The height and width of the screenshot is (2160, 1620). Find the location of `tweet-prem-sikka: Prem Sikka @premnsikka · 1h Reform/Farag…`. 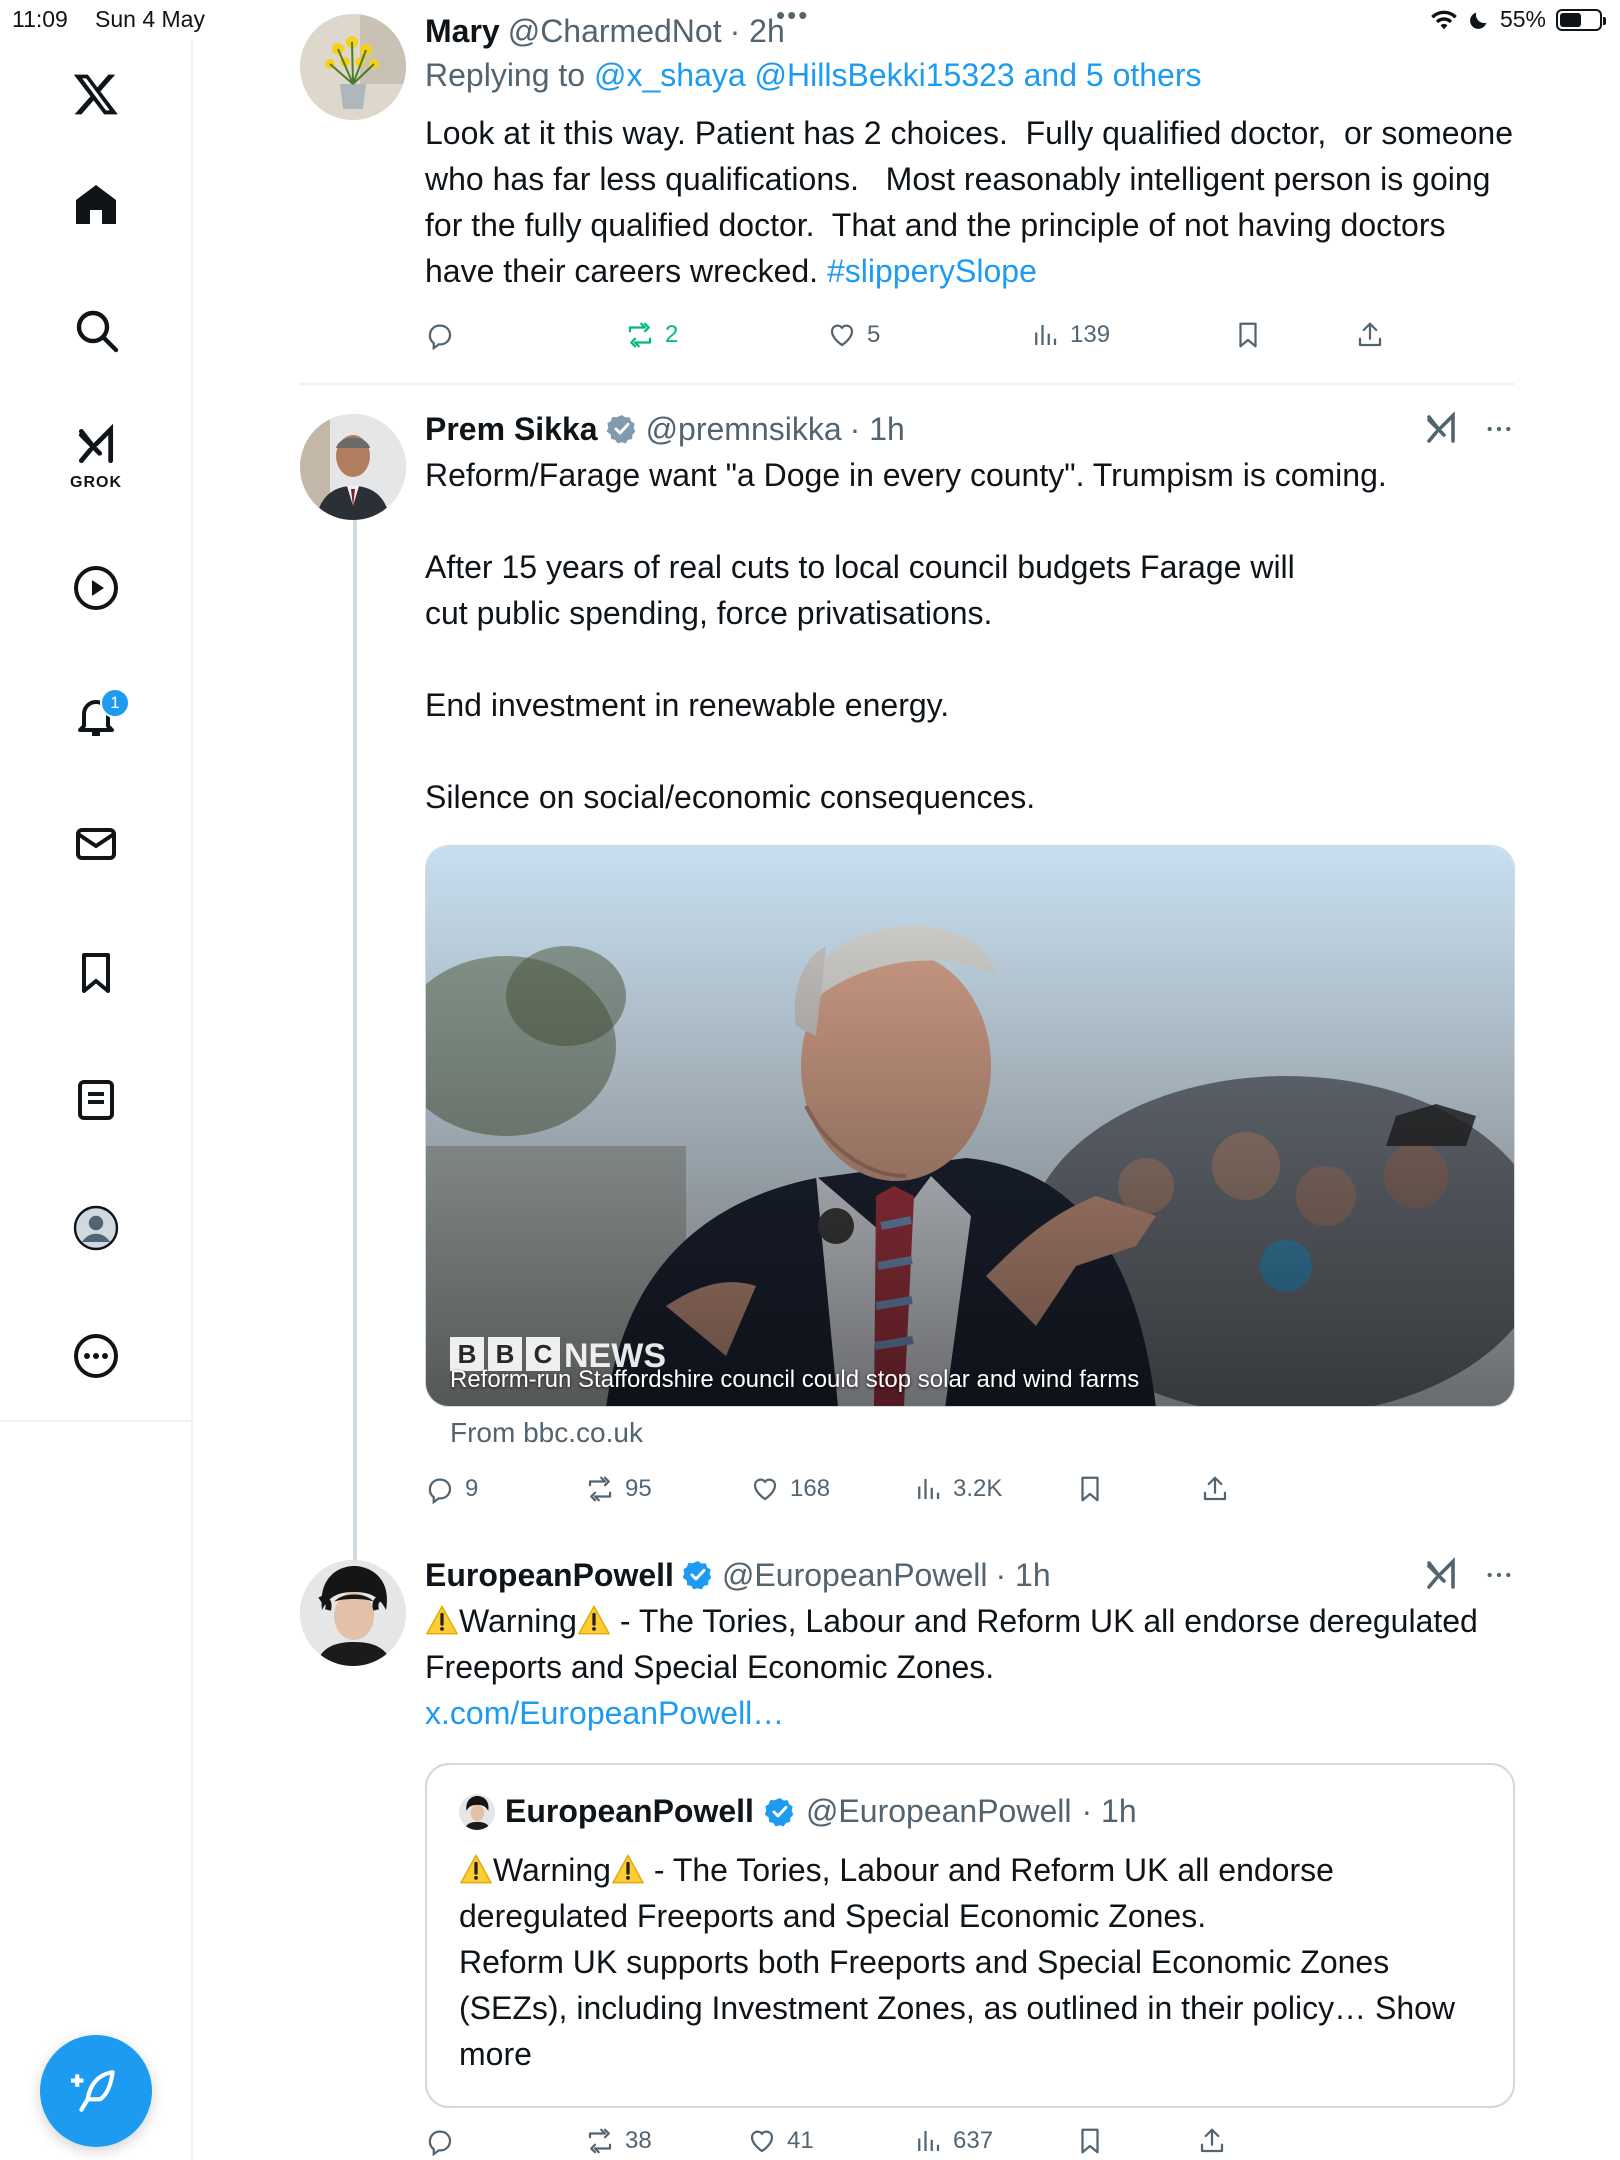

tweet-prem-sikka: Prem Sikka @premnsikka · 1h Reform/Farag… is located at coordinates (970, 614).